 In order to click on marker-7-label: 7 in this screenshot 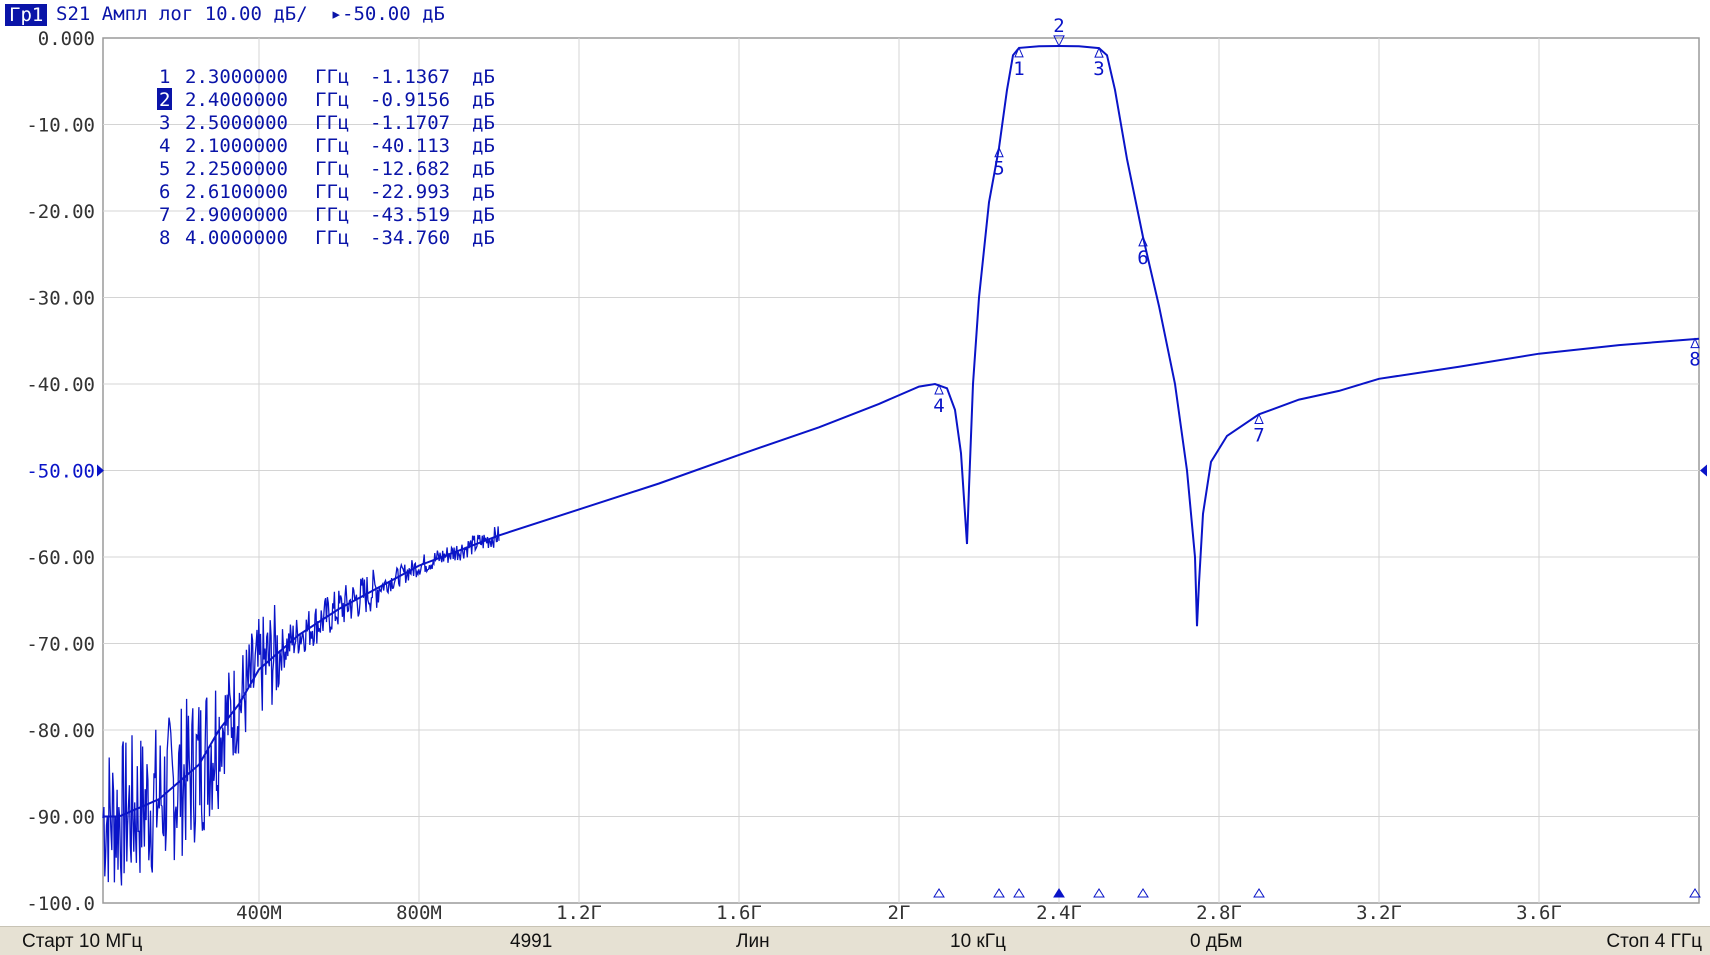, I will do `click(1258, 435)`.